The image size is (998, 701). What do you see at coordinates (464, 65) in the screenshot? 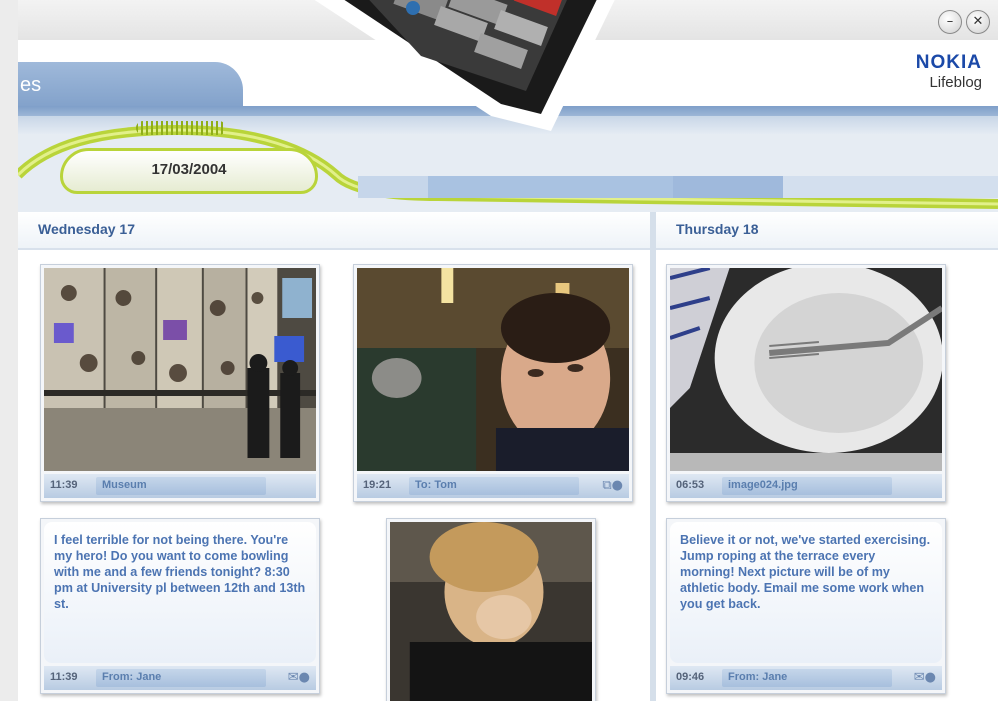
I see `phone-image` at bounding box center [464, 65].